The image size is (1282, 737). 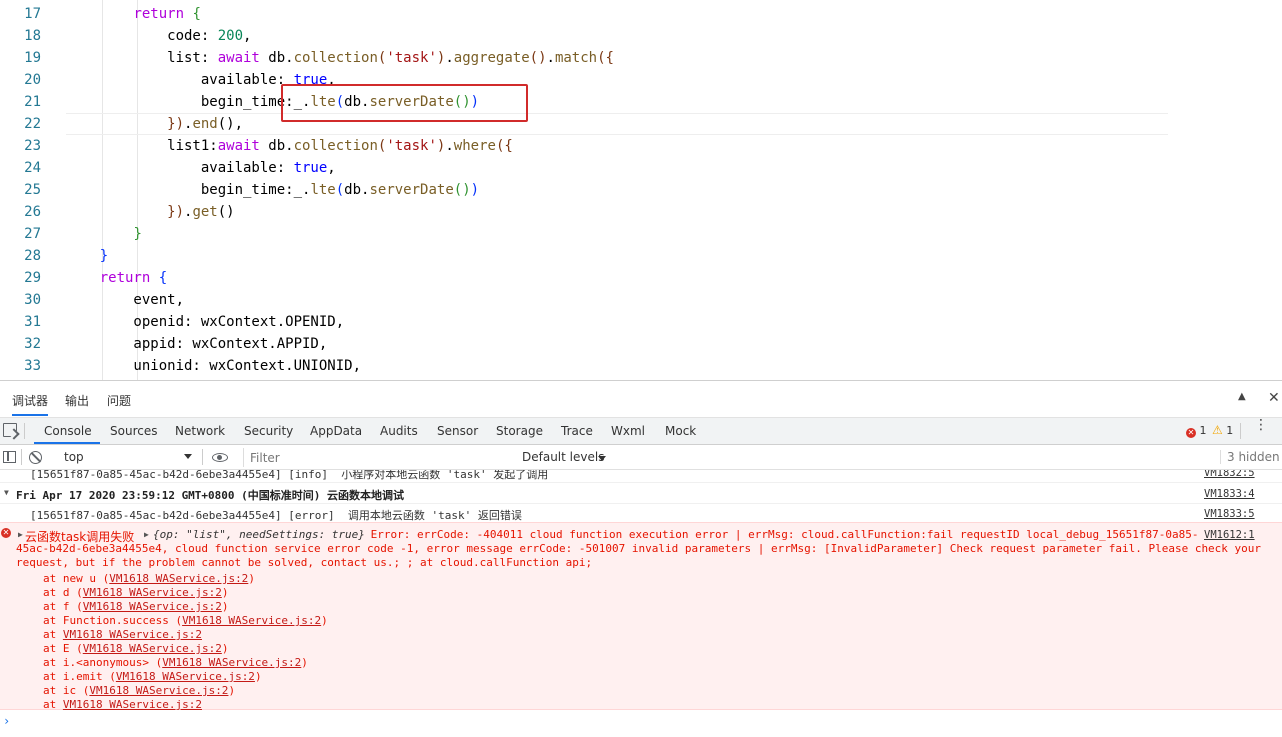 I want to click on line-number: 30, so click(x=32, y=300).